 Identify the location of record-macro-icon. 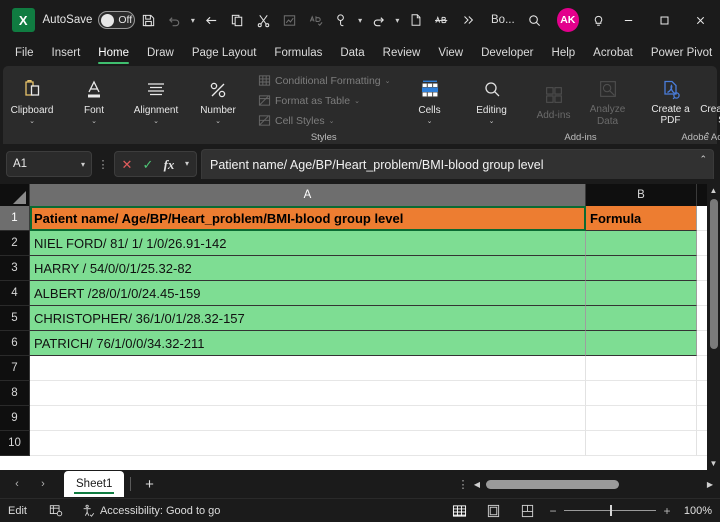
(56, 510).